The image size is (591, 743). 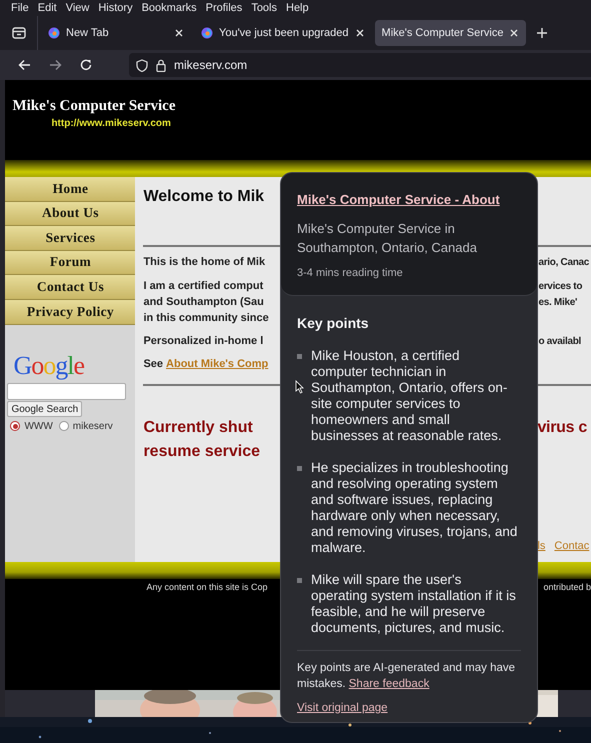 What do you see at coordinates (203, 341) in the screenshot?
I see `body-text: Personalized in-home l` at bounding box center [203, 341].